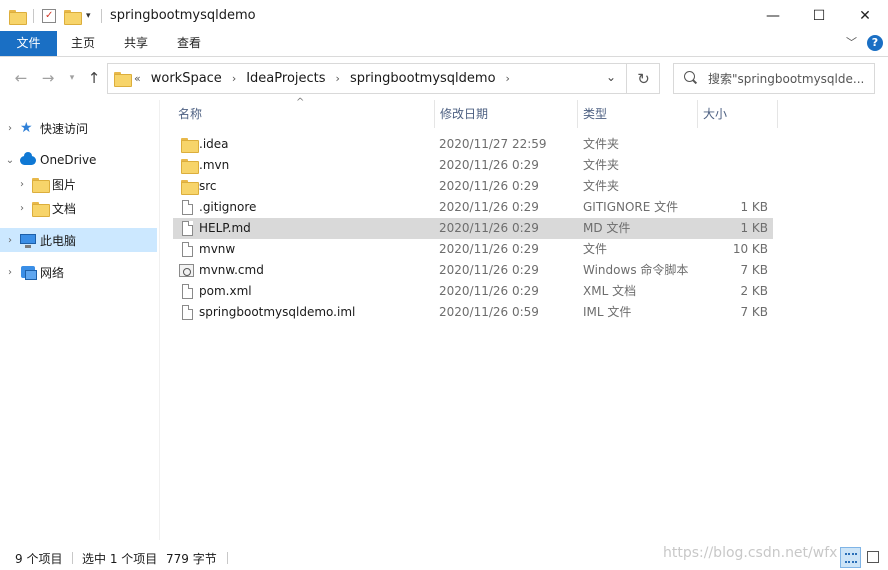  Describe the element at coordinates (10, 160) in the screenshot. I see `chevron-down-icon: ⌄` at that location.